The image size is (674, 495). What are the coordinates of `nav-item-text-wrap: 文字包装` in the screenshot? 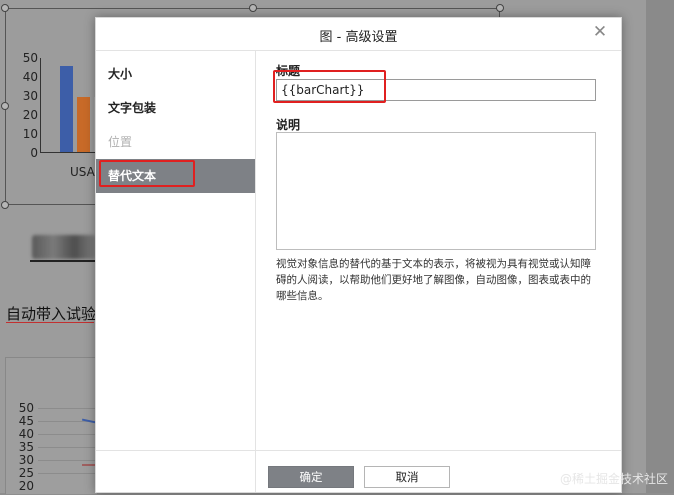 It's located at (175, 108).